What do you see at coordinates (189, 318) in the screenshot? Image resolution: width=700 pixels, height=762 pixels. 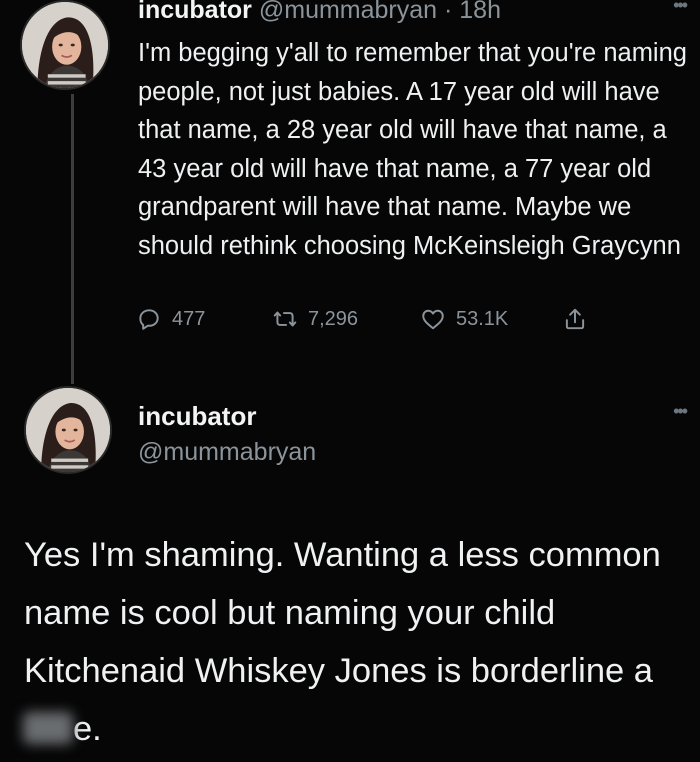 I see `reply-count: 477` at bounding box center [189, 318].